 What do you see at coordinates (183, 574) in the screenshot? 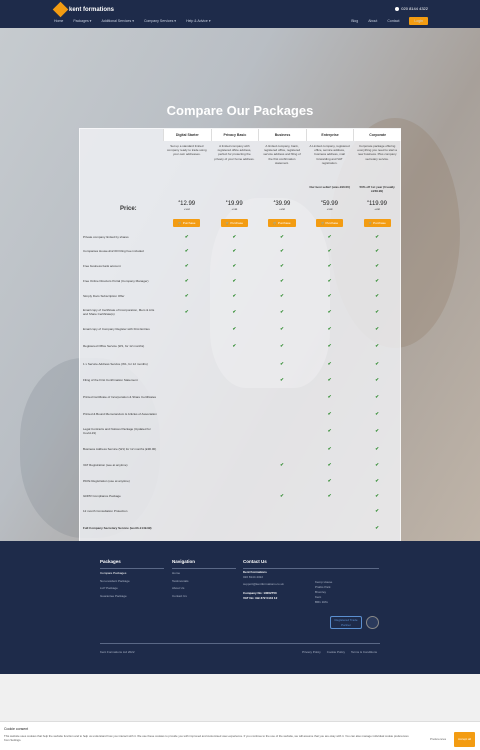
I see `footer-link: Home` at bounding box center [183, 574].